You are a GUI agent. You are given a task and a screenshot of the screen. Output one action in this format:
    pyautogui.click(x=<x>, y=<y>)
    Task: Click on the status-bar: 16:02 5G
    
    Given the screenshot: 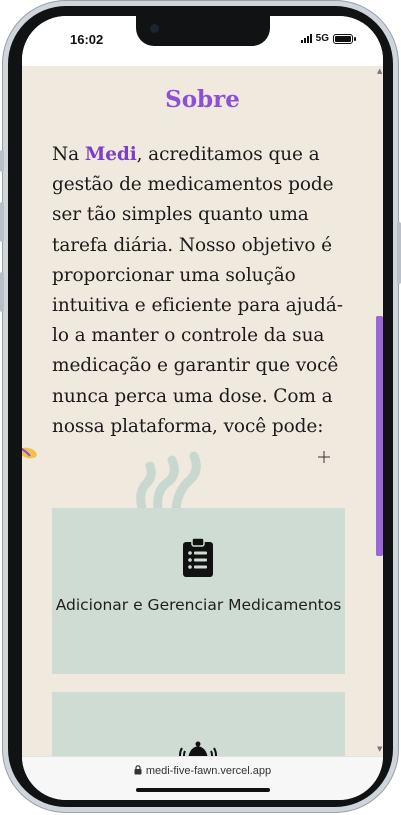 What is the action you would take?
    pyautogui.click(x=202, y=41)
    